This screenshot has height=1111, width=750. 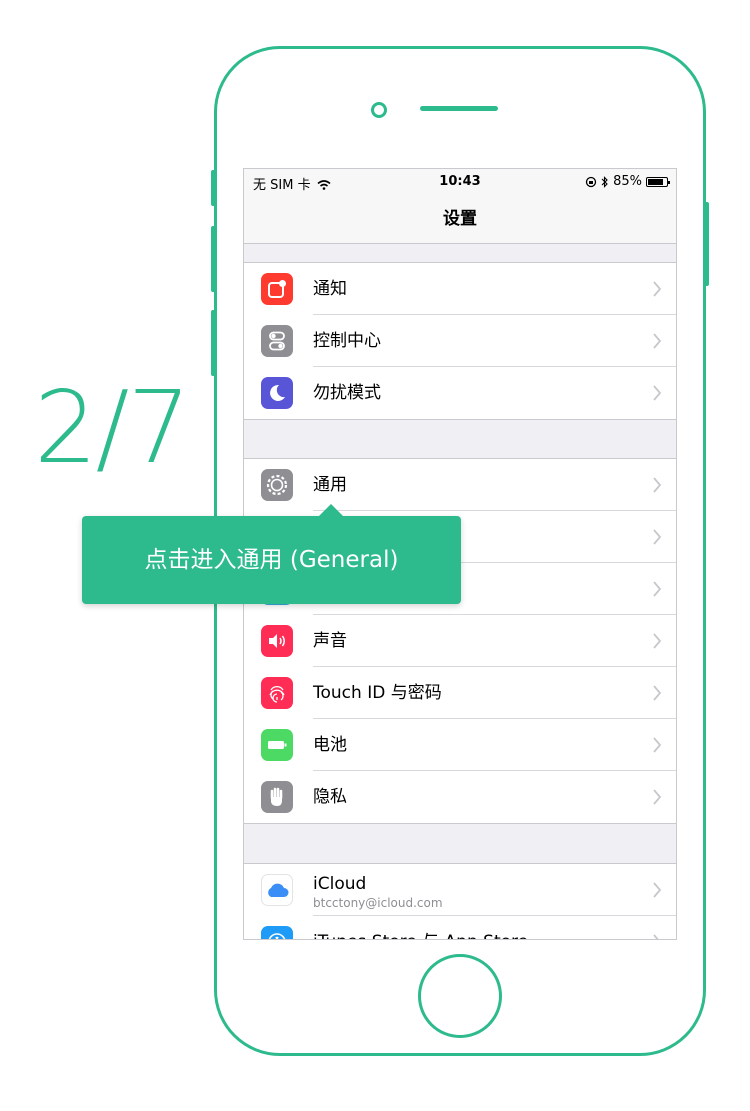 I want to click on front-camera, so click(x=379, y=110).